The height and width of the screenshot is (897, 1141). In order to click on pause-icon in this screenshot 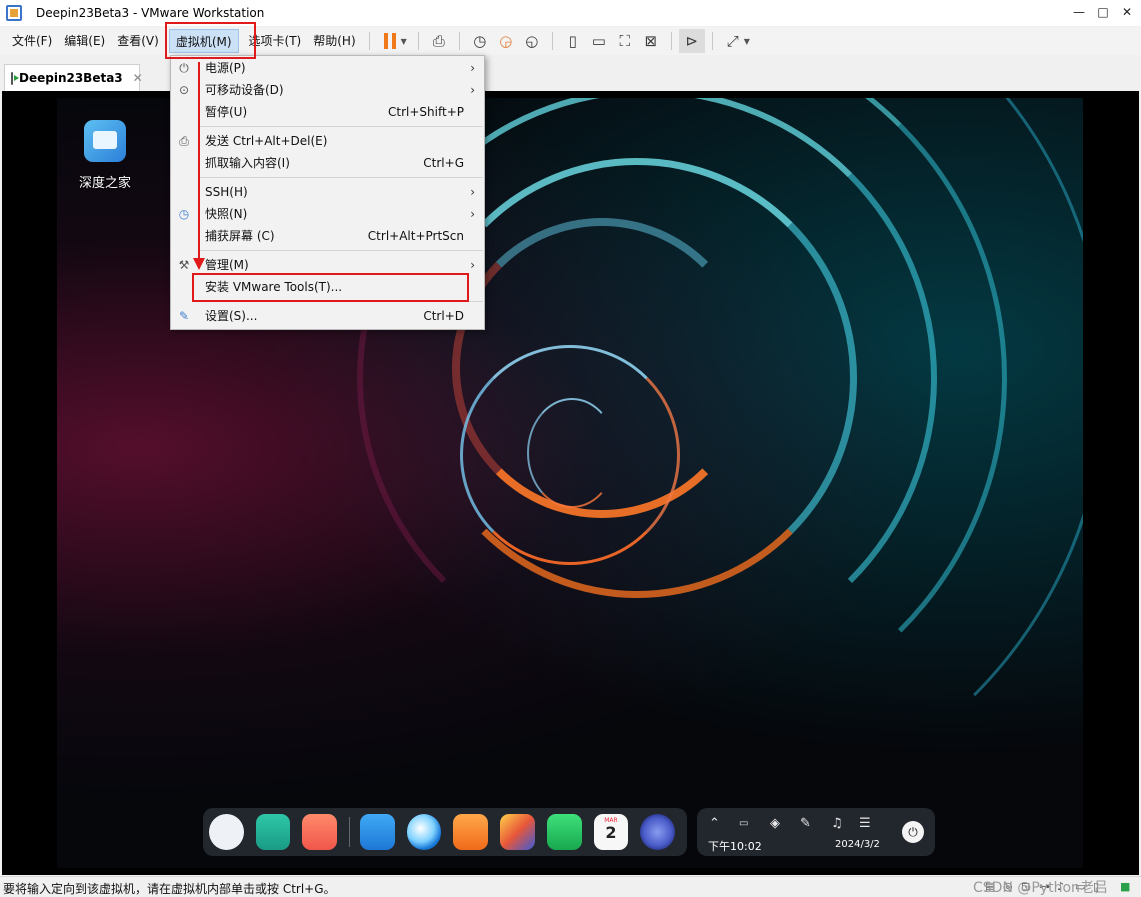, I will do `click(389, 41)`.